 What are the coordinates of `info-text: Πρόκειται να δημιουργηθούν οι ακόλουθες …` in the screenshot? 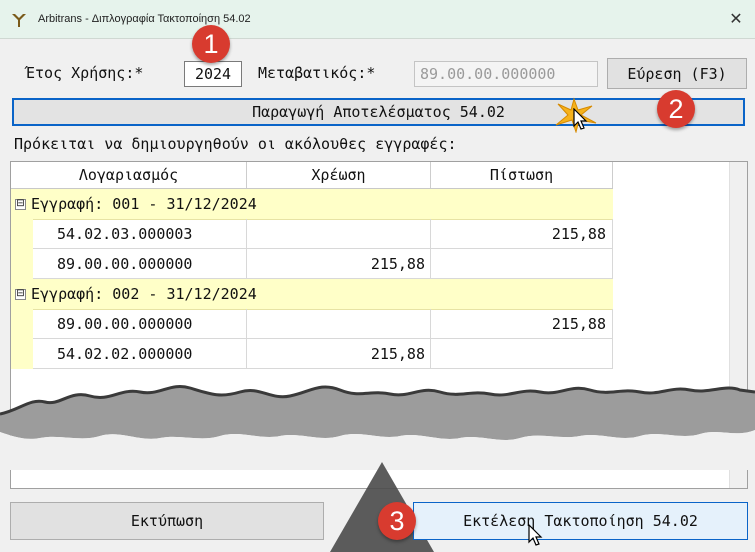 It's located at (235, 144).